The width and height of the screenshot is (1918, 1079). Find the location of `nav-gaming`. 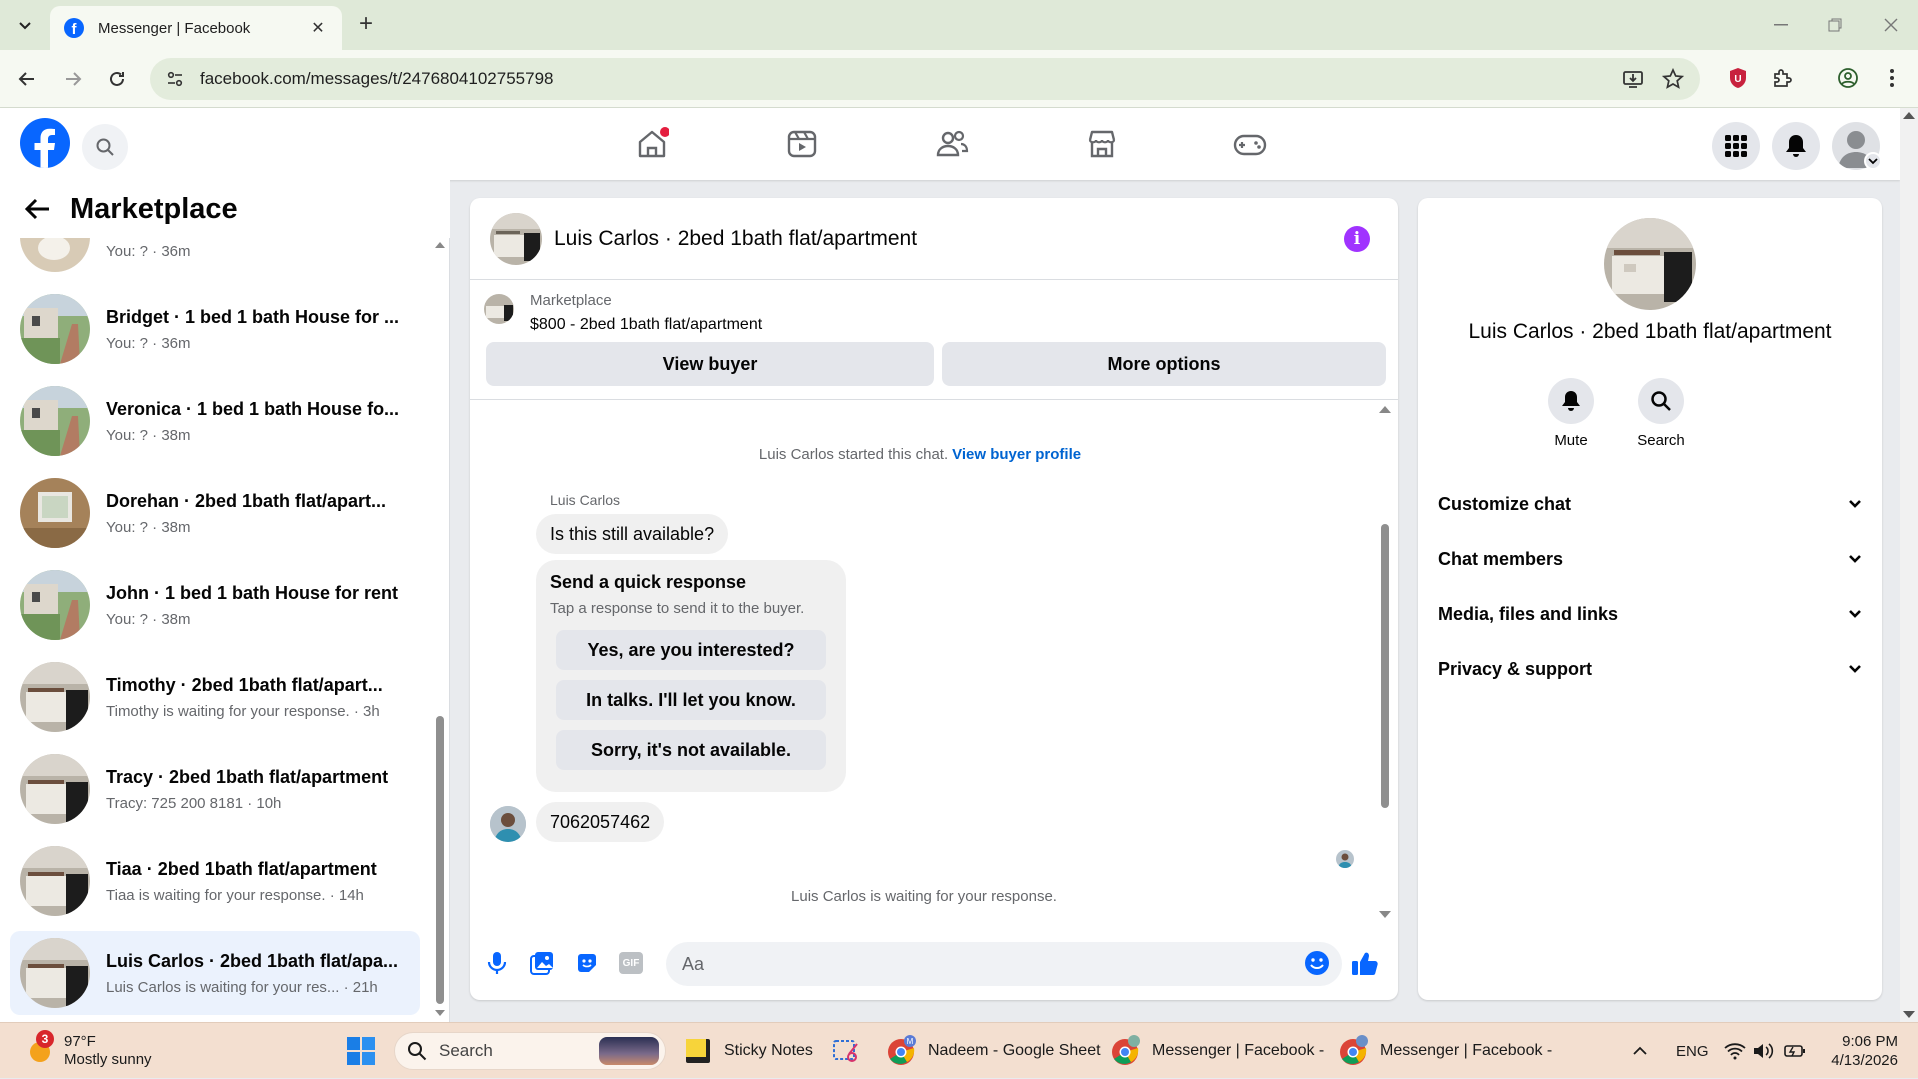

nav-gaming is located at coordinates (1250, 144).